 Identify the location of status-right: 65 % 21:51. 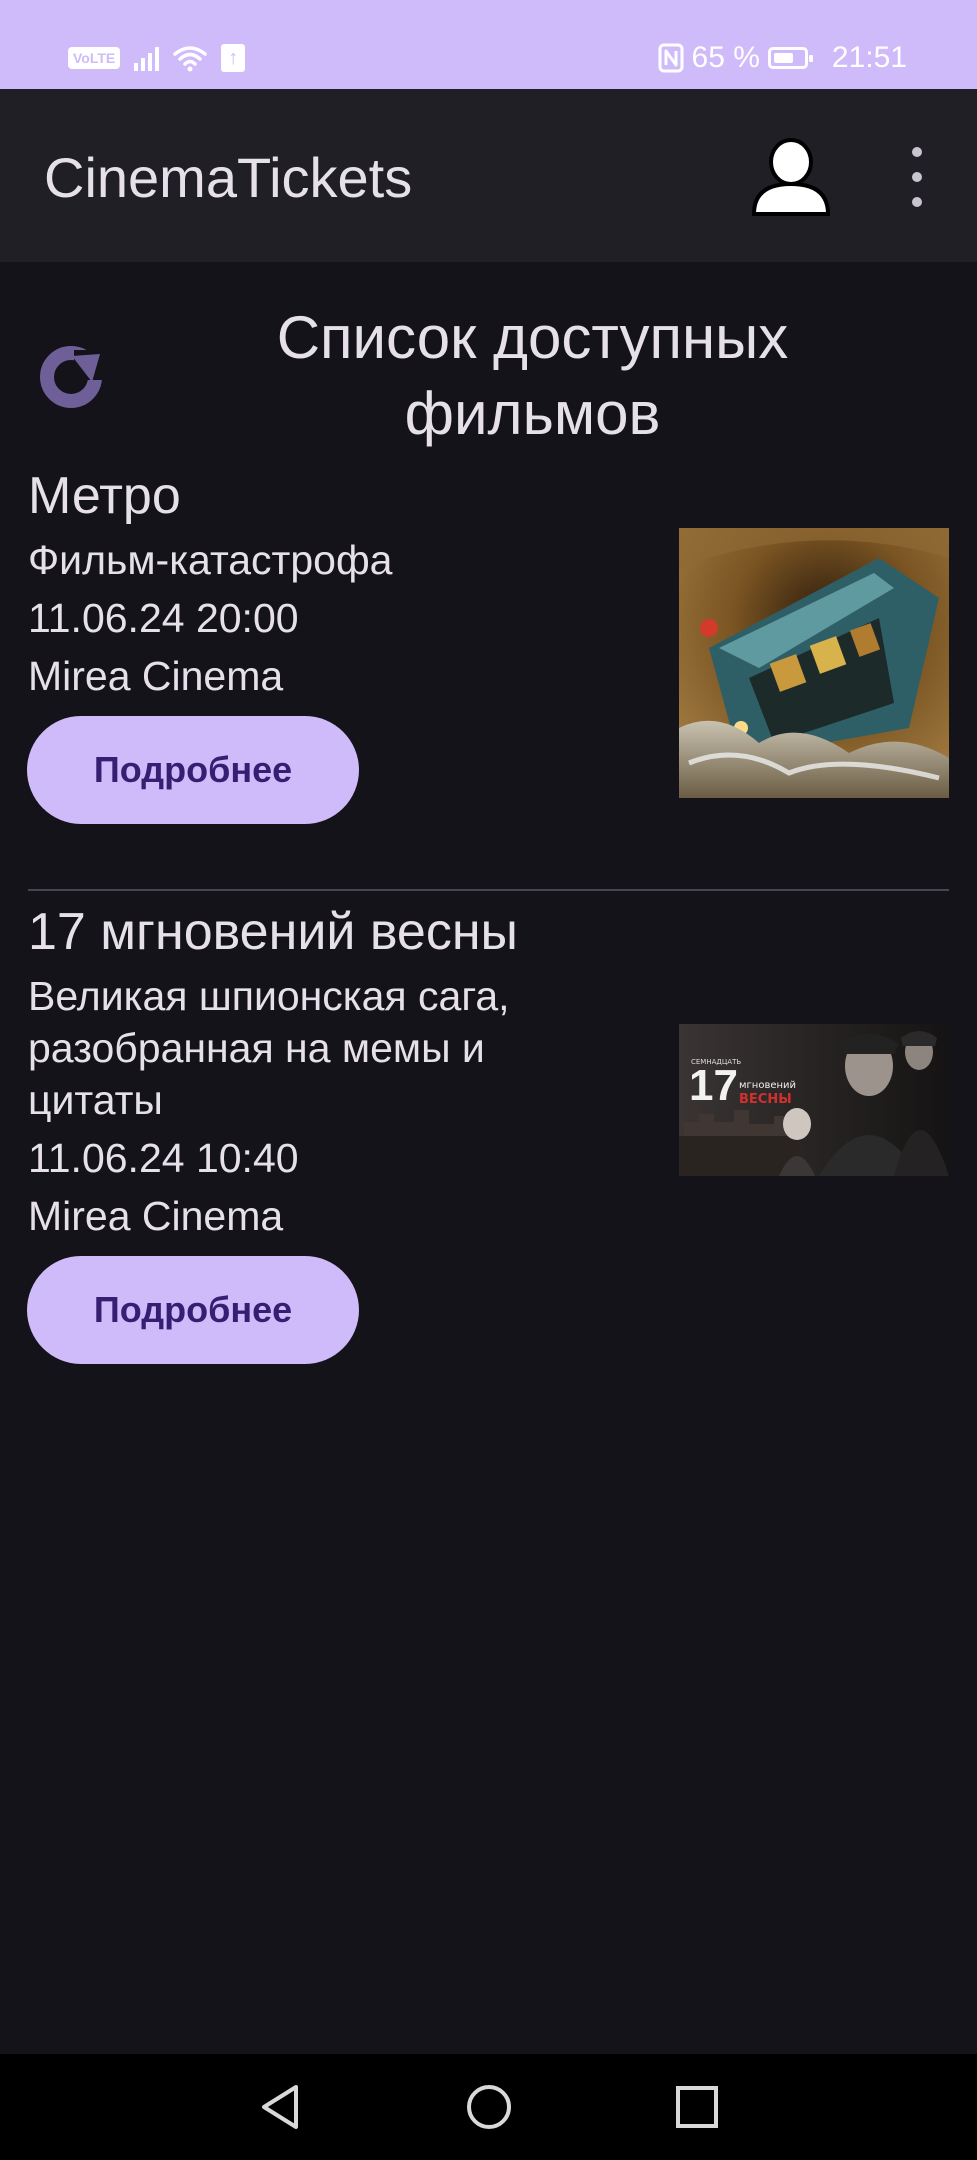
(782, 58).